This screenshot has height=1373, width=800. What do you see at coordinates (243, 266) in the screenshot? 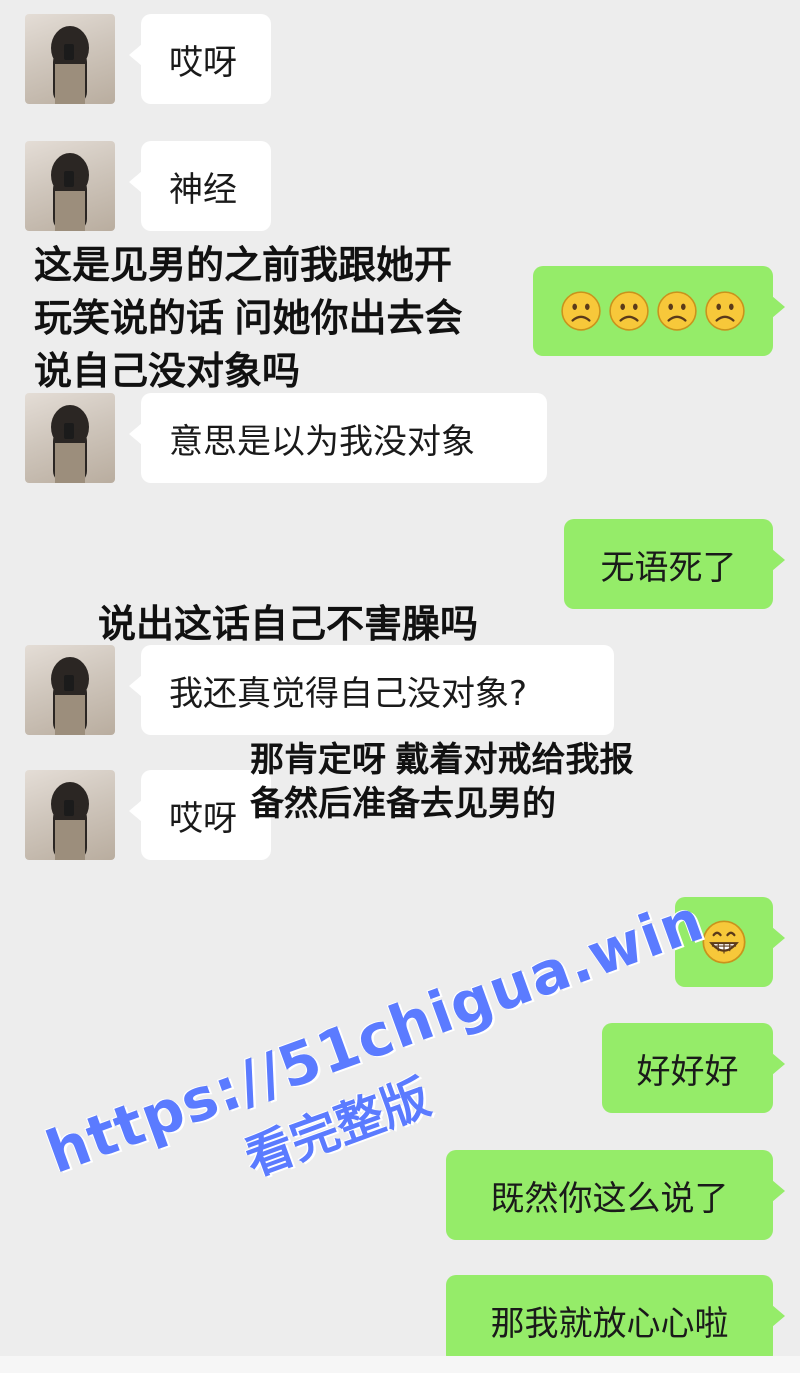
I see `annotation-line: 这是见男的之前我跟她开` at bounding box center [243, 266].